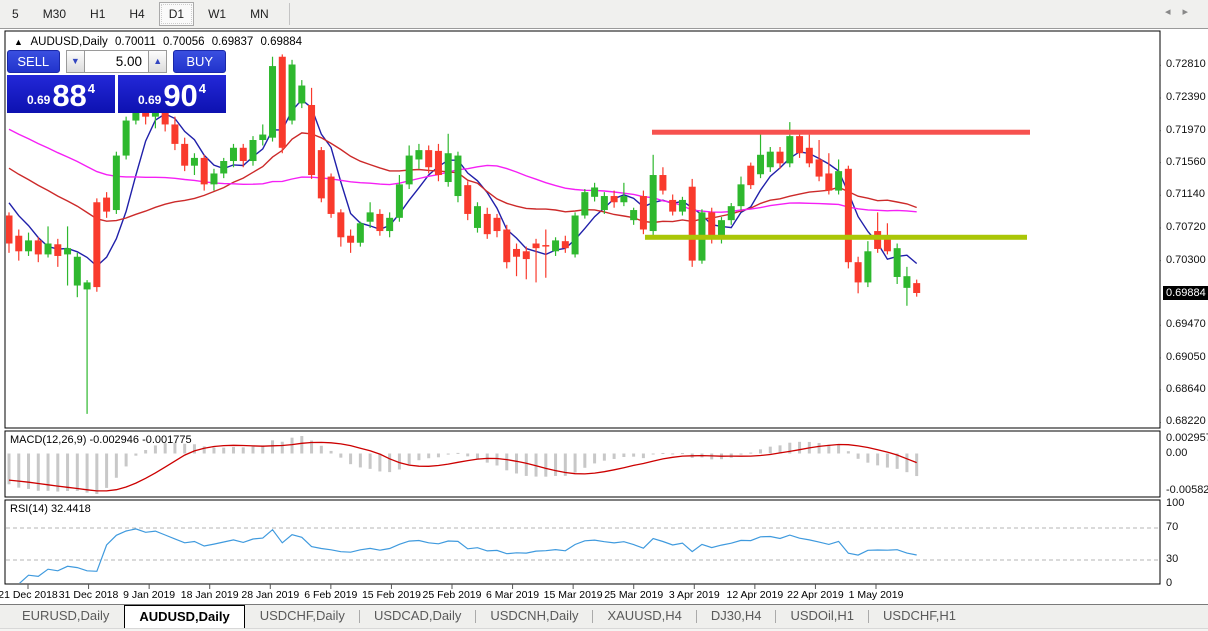 The width and height of the screenshot is (1208, 631). I want to click on volume-decrease-button: ▼, so click(75, 61).